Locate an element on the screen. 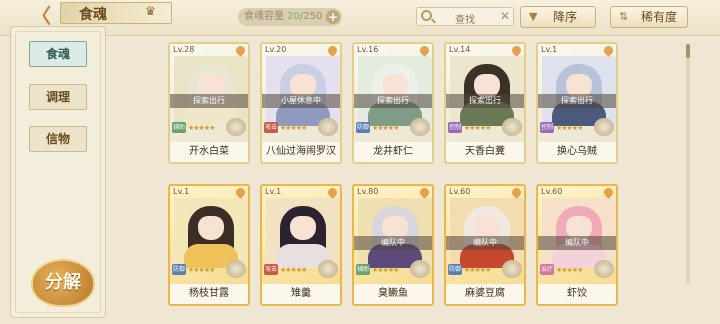  crown-icon: ♛ is located at coordinates (150, 11).